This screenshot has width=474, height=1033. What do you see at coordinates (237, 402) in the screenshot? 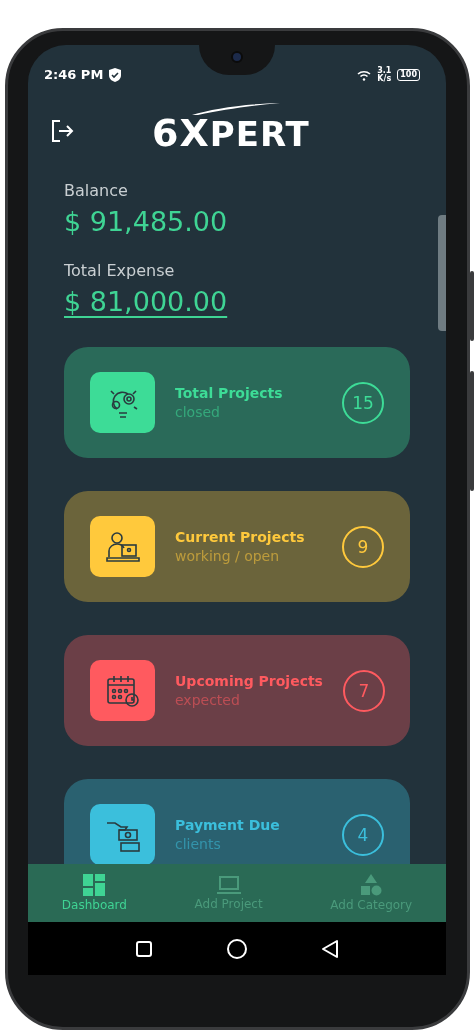
I see `stat-card: Total Projects closed 15` at bounding box center [237, 402].